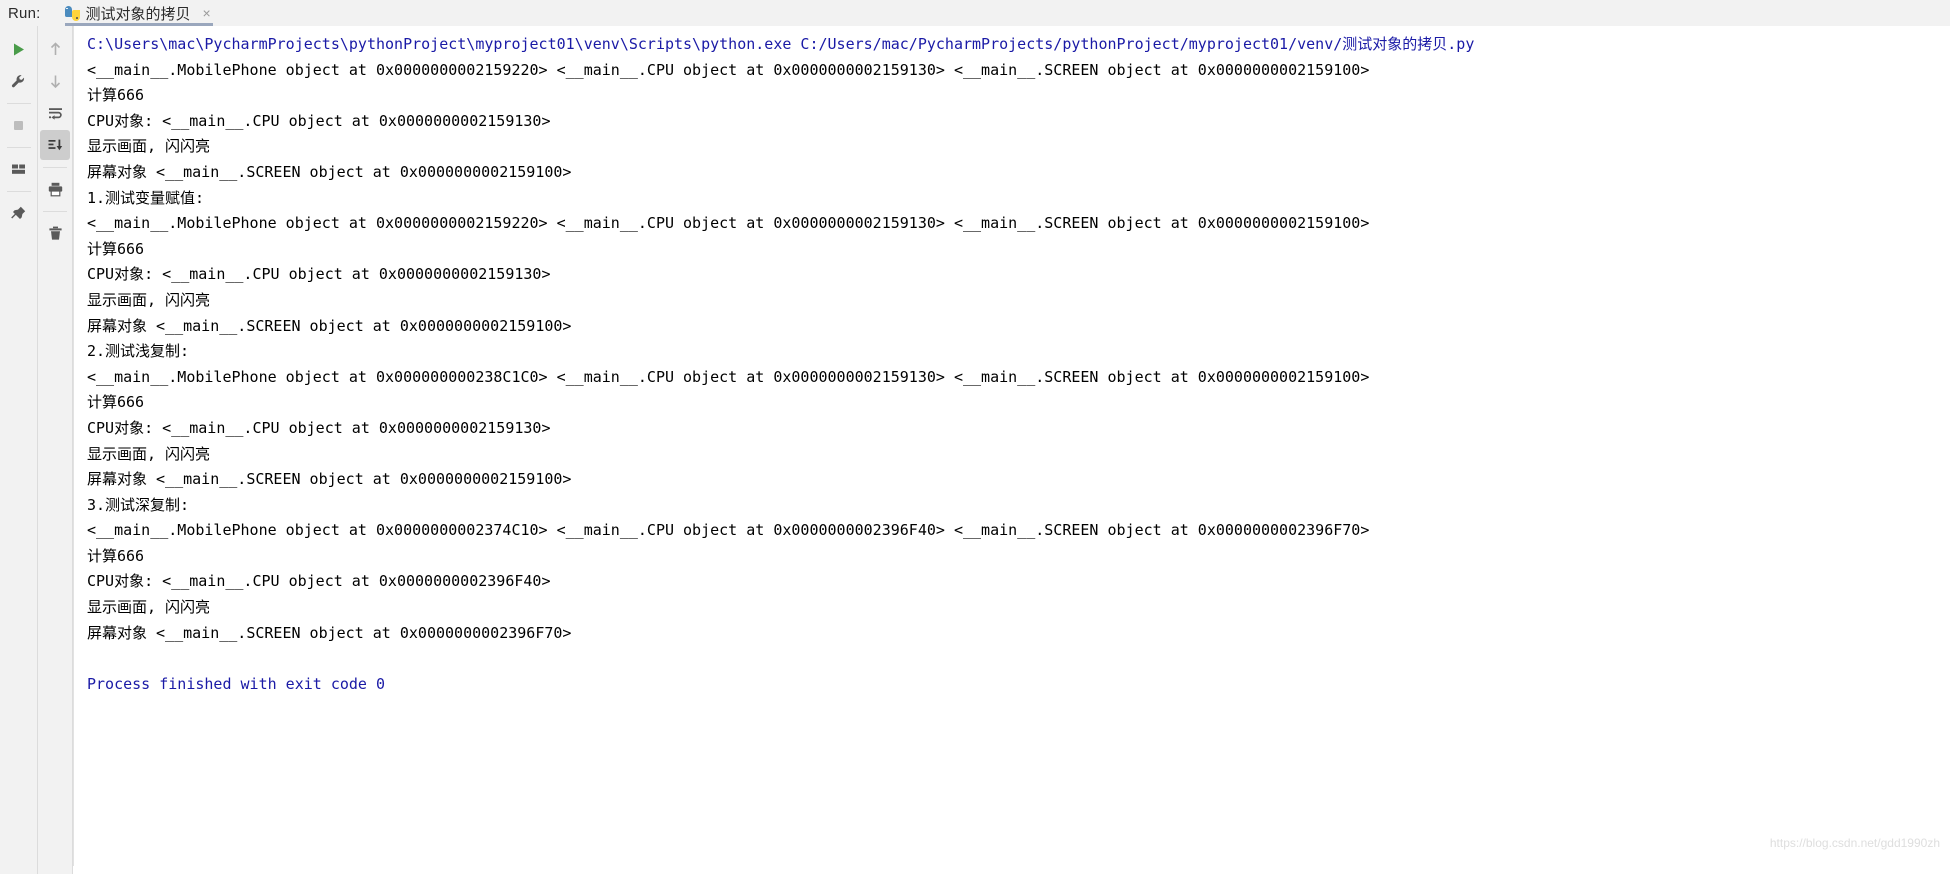 The width and height of the screenshot is (1950, 874). I want to click on pin-tab-button, so click(19, 213).